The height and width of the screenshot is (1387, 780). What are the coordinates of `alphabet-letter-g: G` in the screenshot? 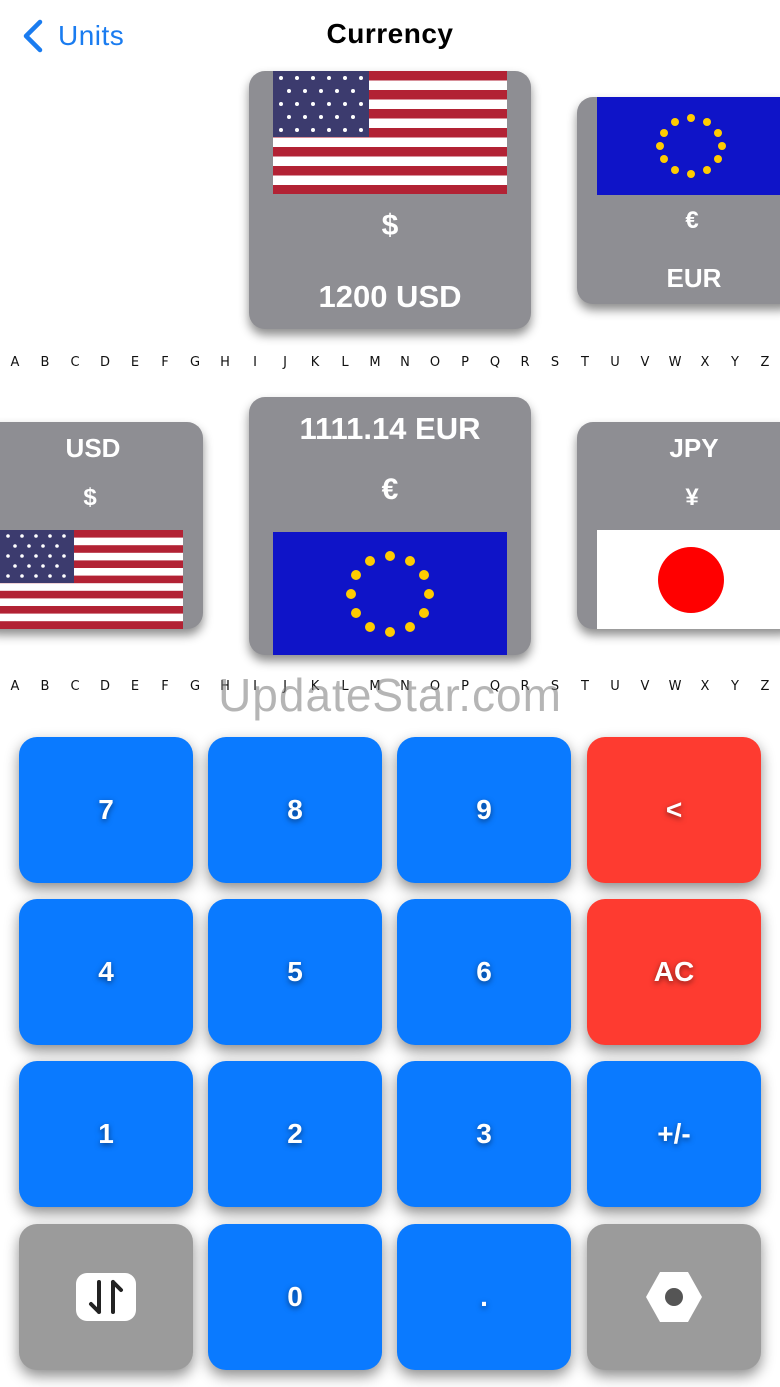 It's located at (195, 362).